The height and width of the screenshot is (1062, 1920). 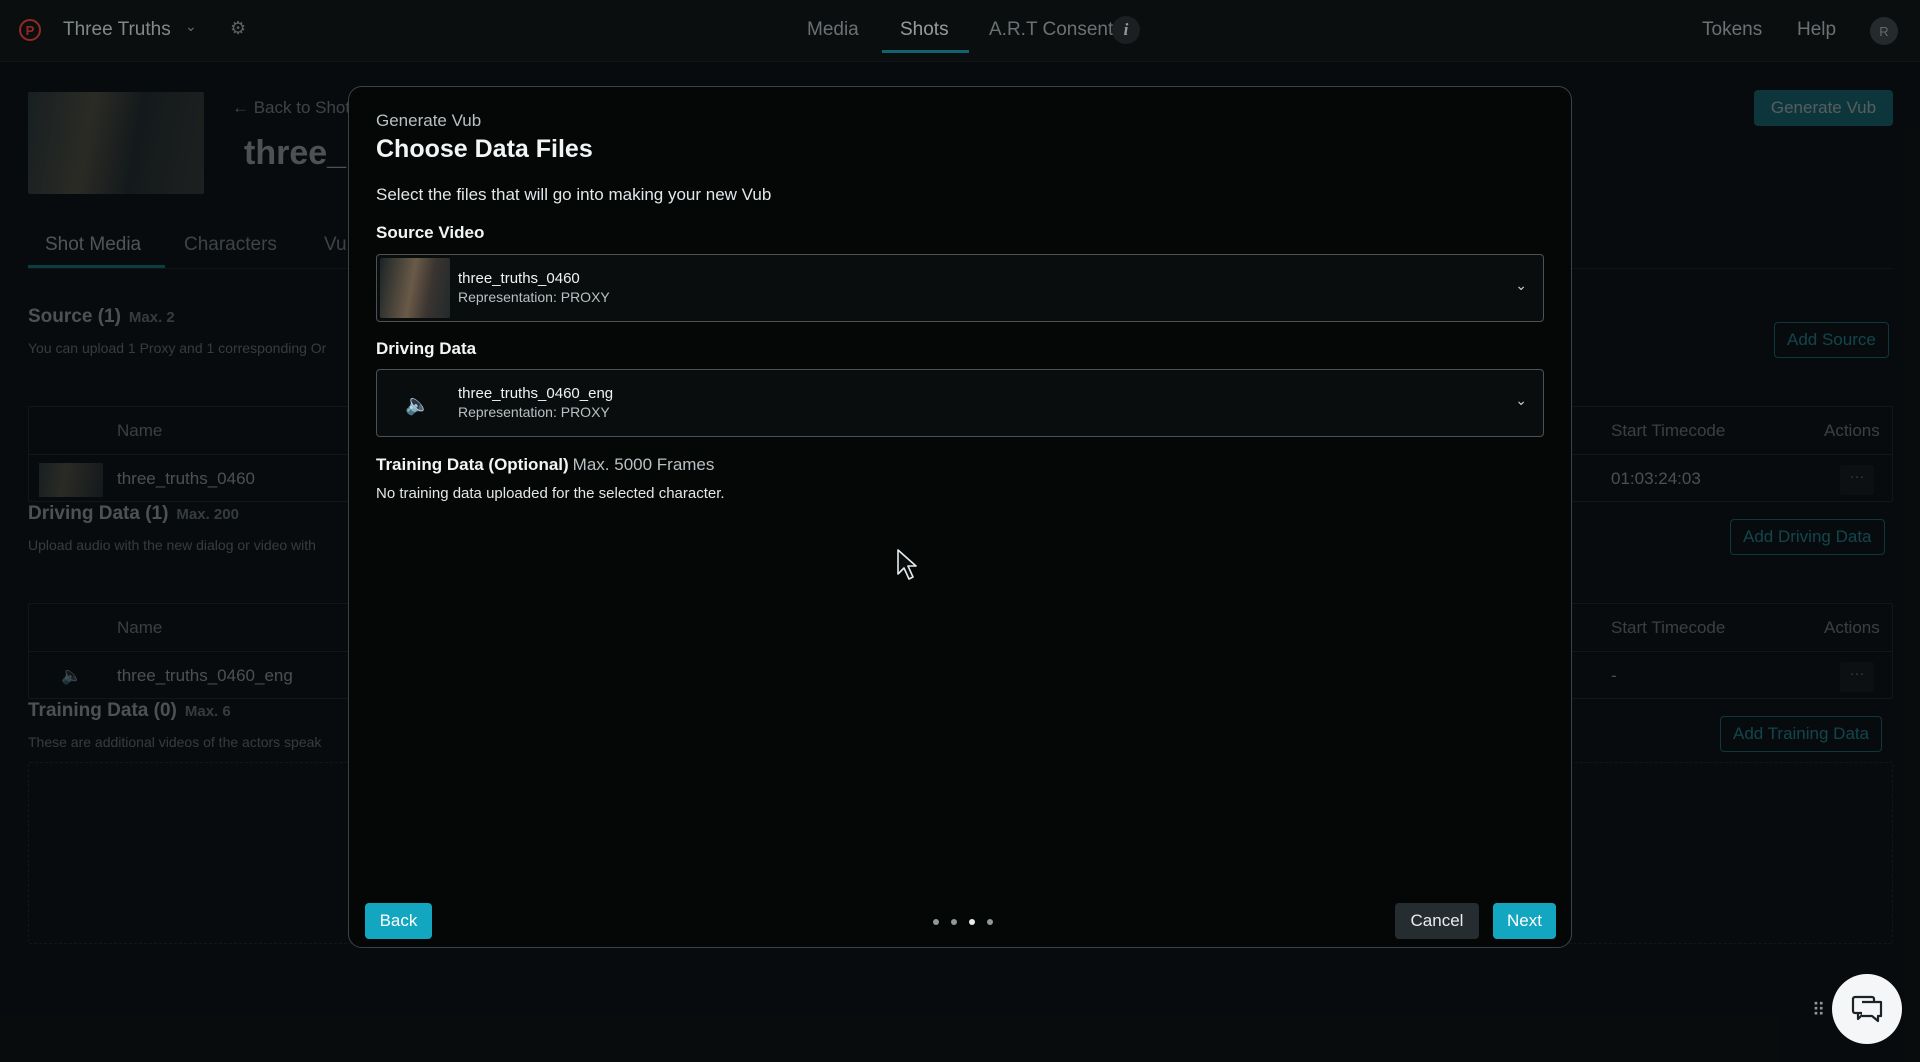 I want to click on chat-button, so click(x=1867, y=1009).